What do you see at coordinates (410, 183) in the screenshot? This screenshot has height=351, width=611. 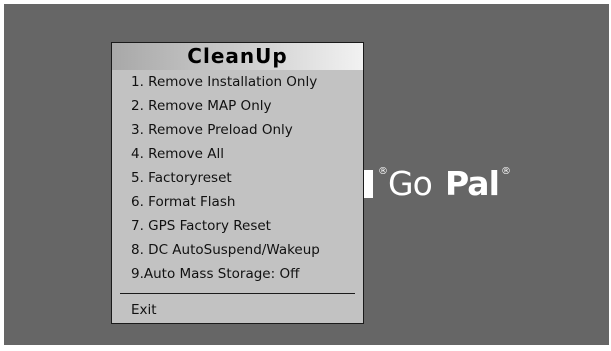 I see `logo-text-go: Go` at bounding box center [410, 183].